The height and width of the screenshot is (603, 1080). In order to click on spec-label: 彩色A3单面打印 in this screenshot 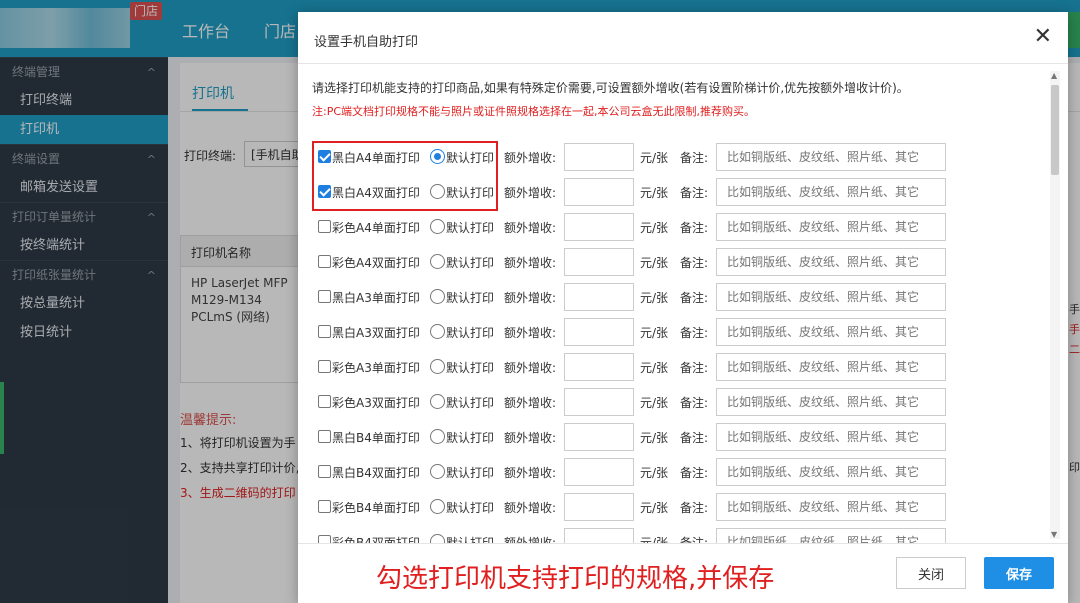, I will do `click(376, 368)`.